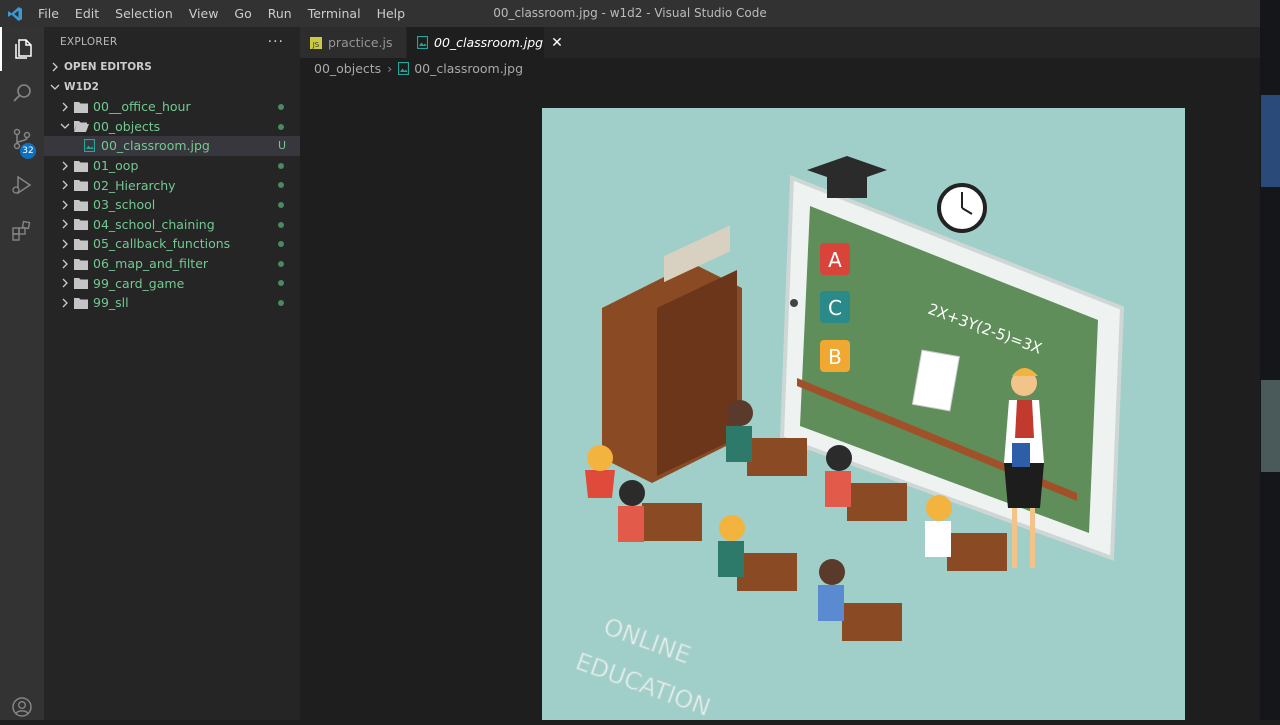 This screenshot has width=1280, height=725. Describe the element at coordinates (780, 42) in the screenshot. I see `editor-tabs: JS practice.js 00_classroom.jpg ✕` at that location.